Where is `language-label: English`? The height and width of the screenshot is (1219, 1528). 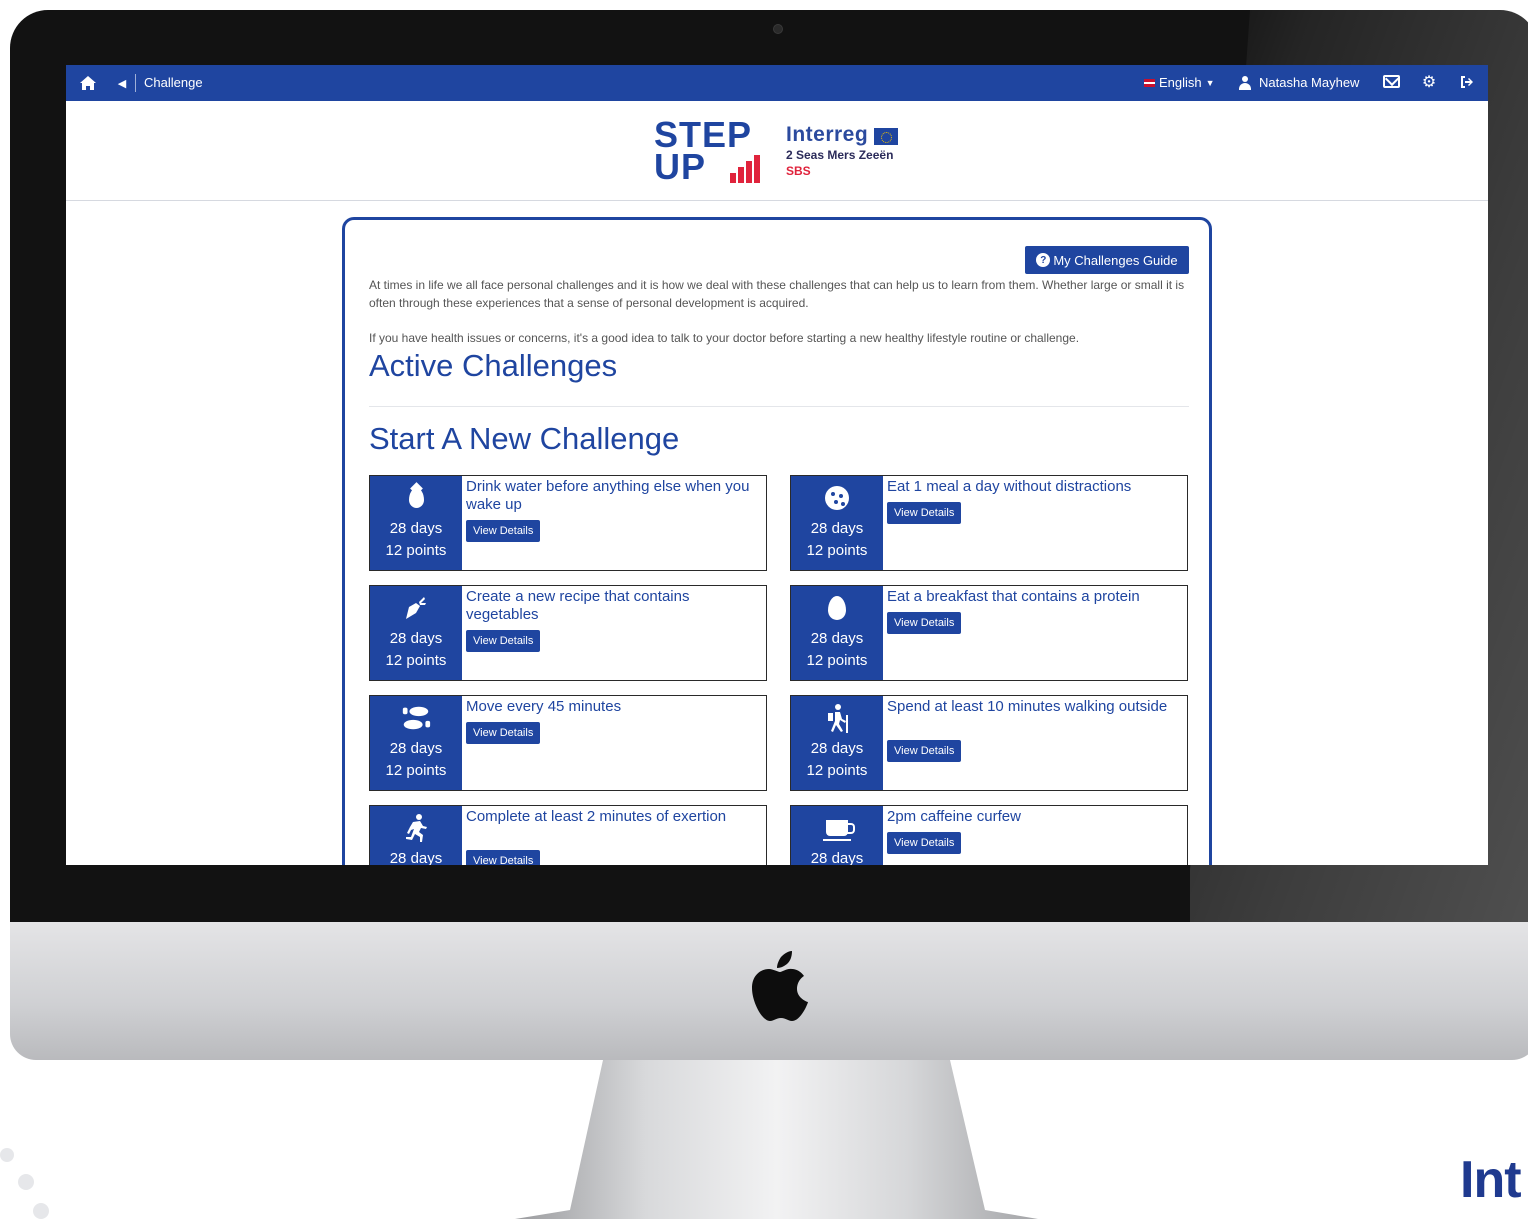 language-label: English is located at coordinates (1180, 82).